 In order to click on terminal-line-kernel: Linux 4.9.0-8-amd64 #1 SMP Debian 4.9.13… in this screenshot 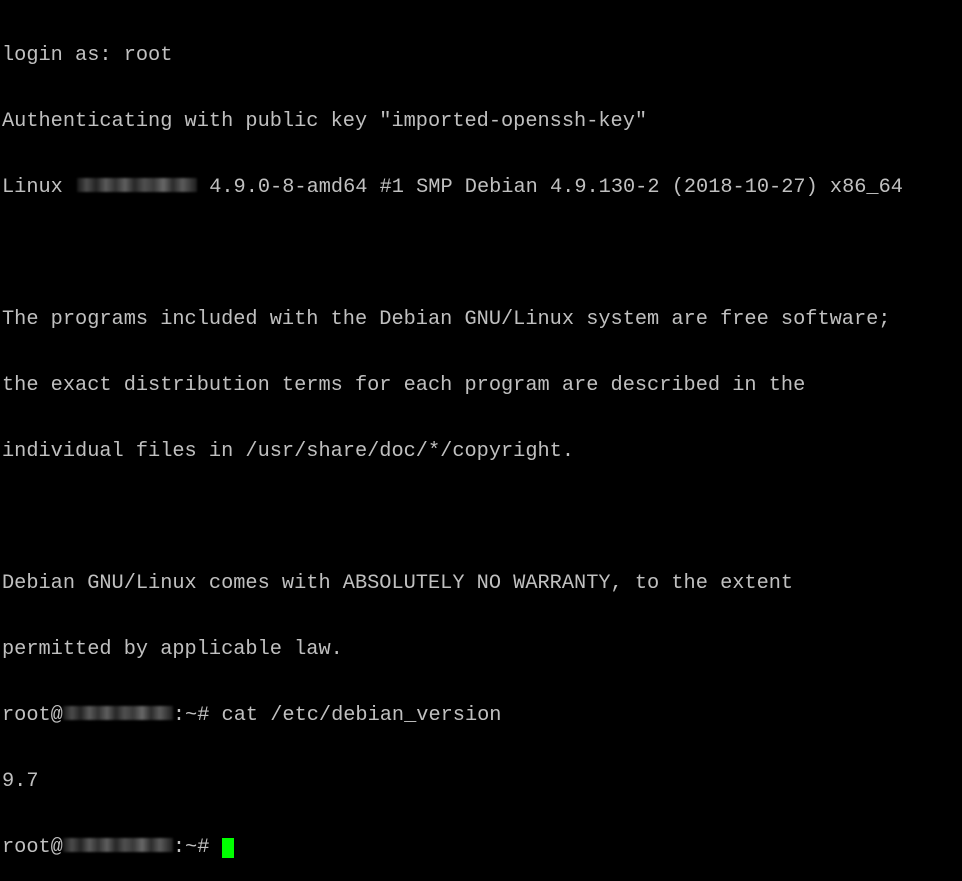, I will do `click(481, 188)`.